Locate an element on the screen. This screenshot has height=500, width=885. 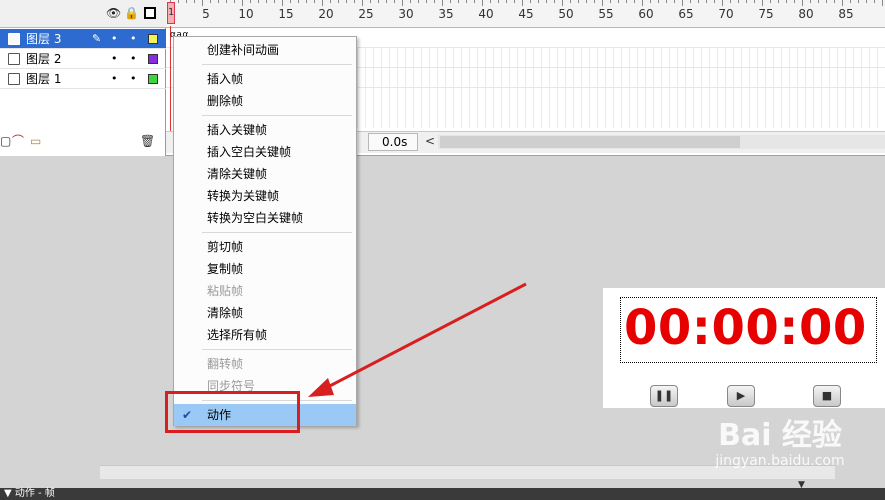
play-icon: ▶ is located at coordinates (741, 395).